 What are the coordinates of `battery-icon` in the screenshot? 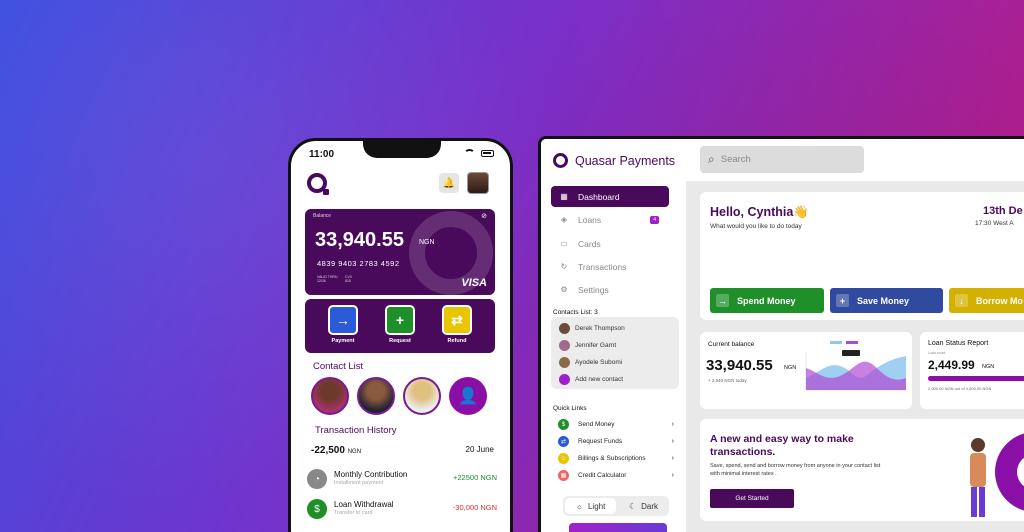 It's located at (487, 153).